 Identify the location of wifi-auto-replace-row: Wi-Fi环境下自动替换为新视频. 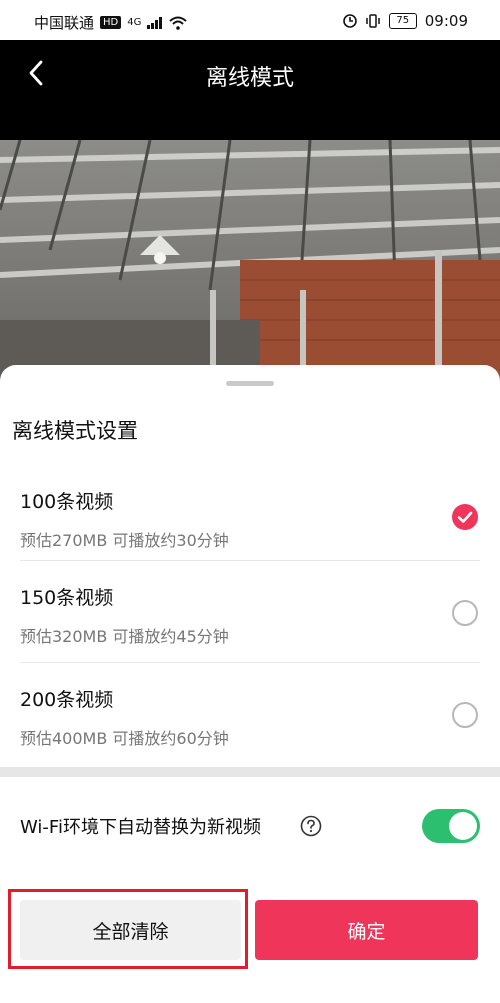
(250, 825).